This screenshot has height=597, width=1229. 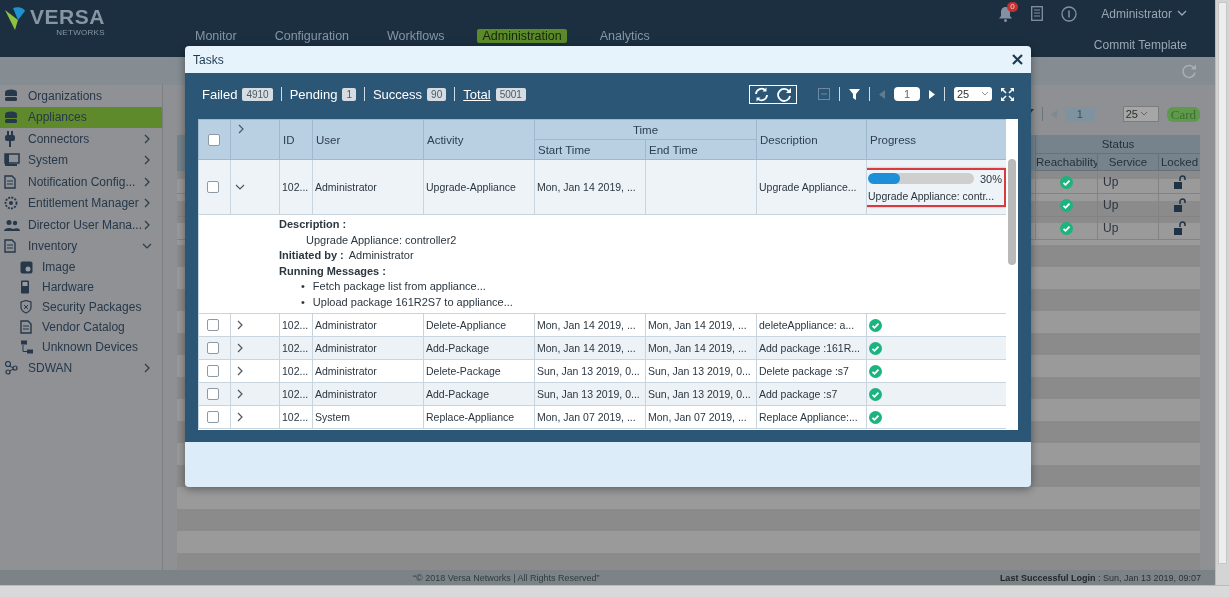 I want to click on check-circle-icon, so click(x=875, y=394).